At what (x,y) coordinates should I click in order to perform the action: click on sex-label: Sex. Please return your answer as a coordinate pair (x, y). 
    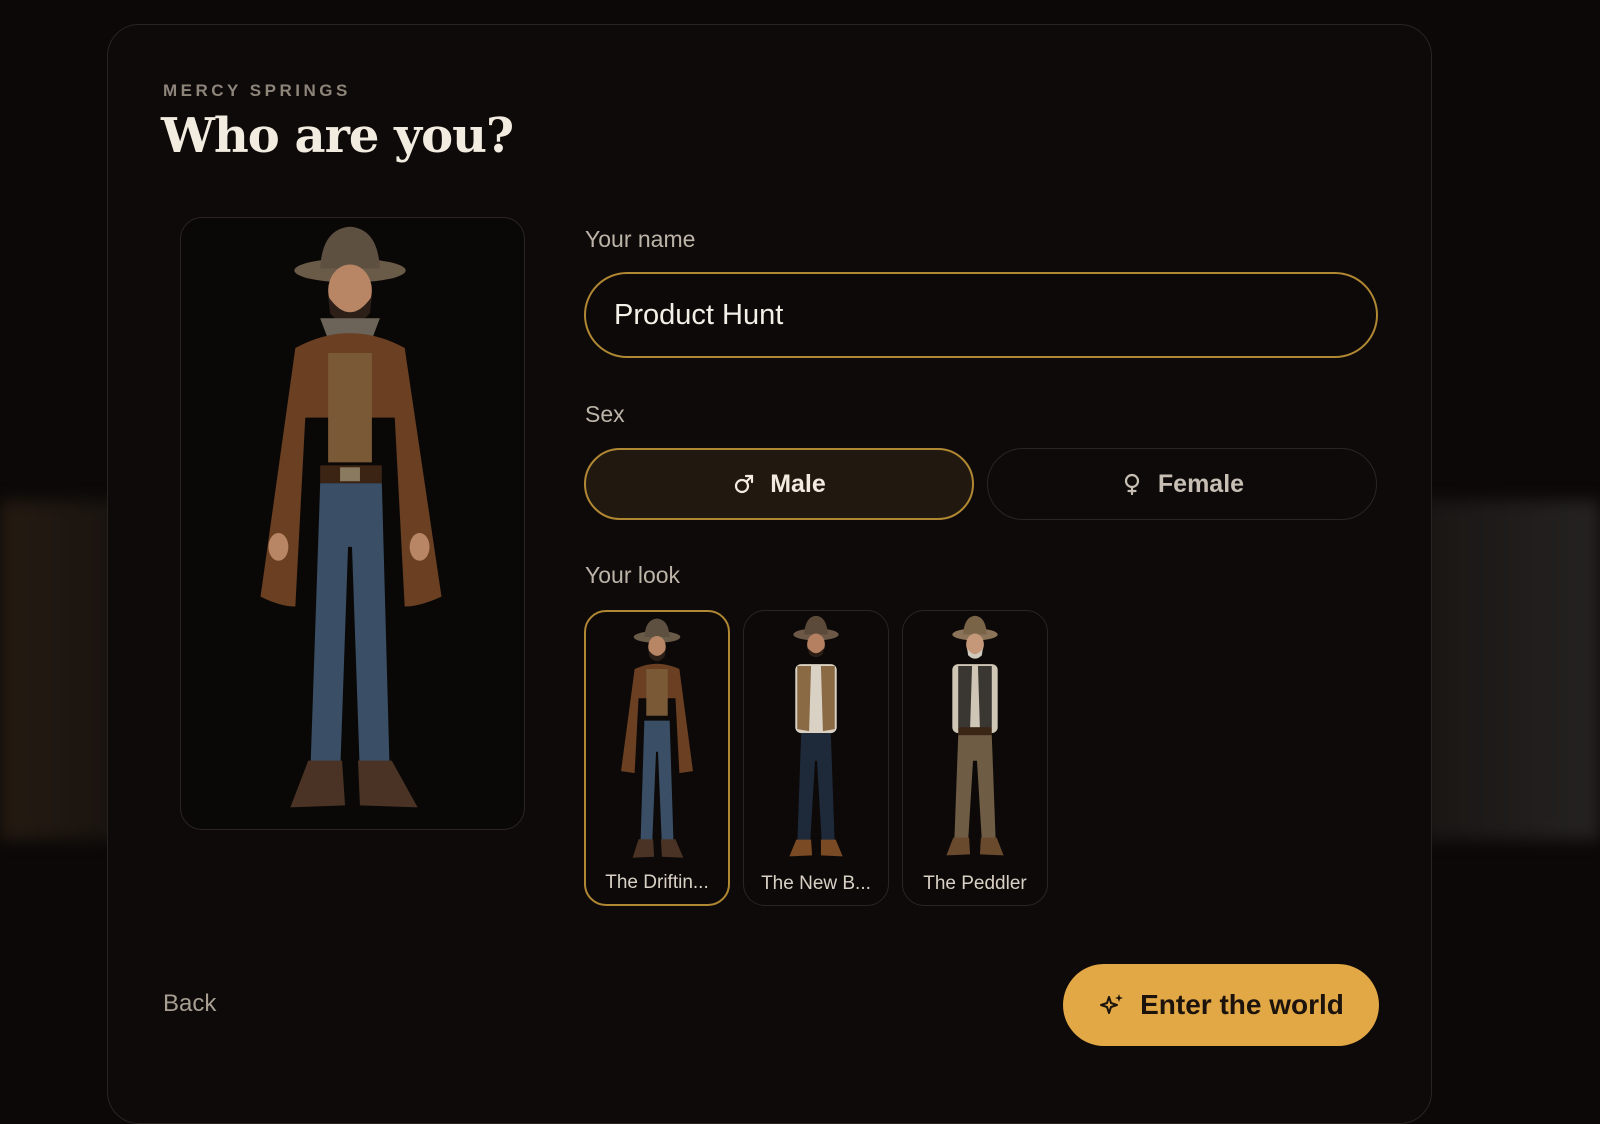
    Looking at the image, I should click on (605, 414).